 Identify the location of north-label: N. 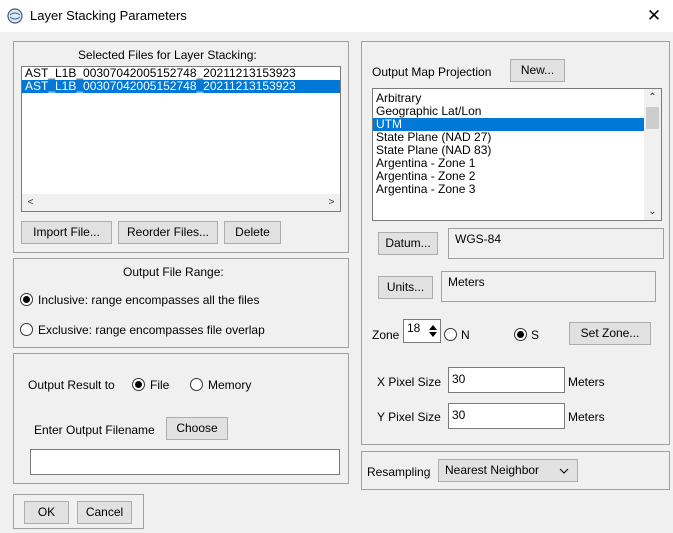
(465, 335).